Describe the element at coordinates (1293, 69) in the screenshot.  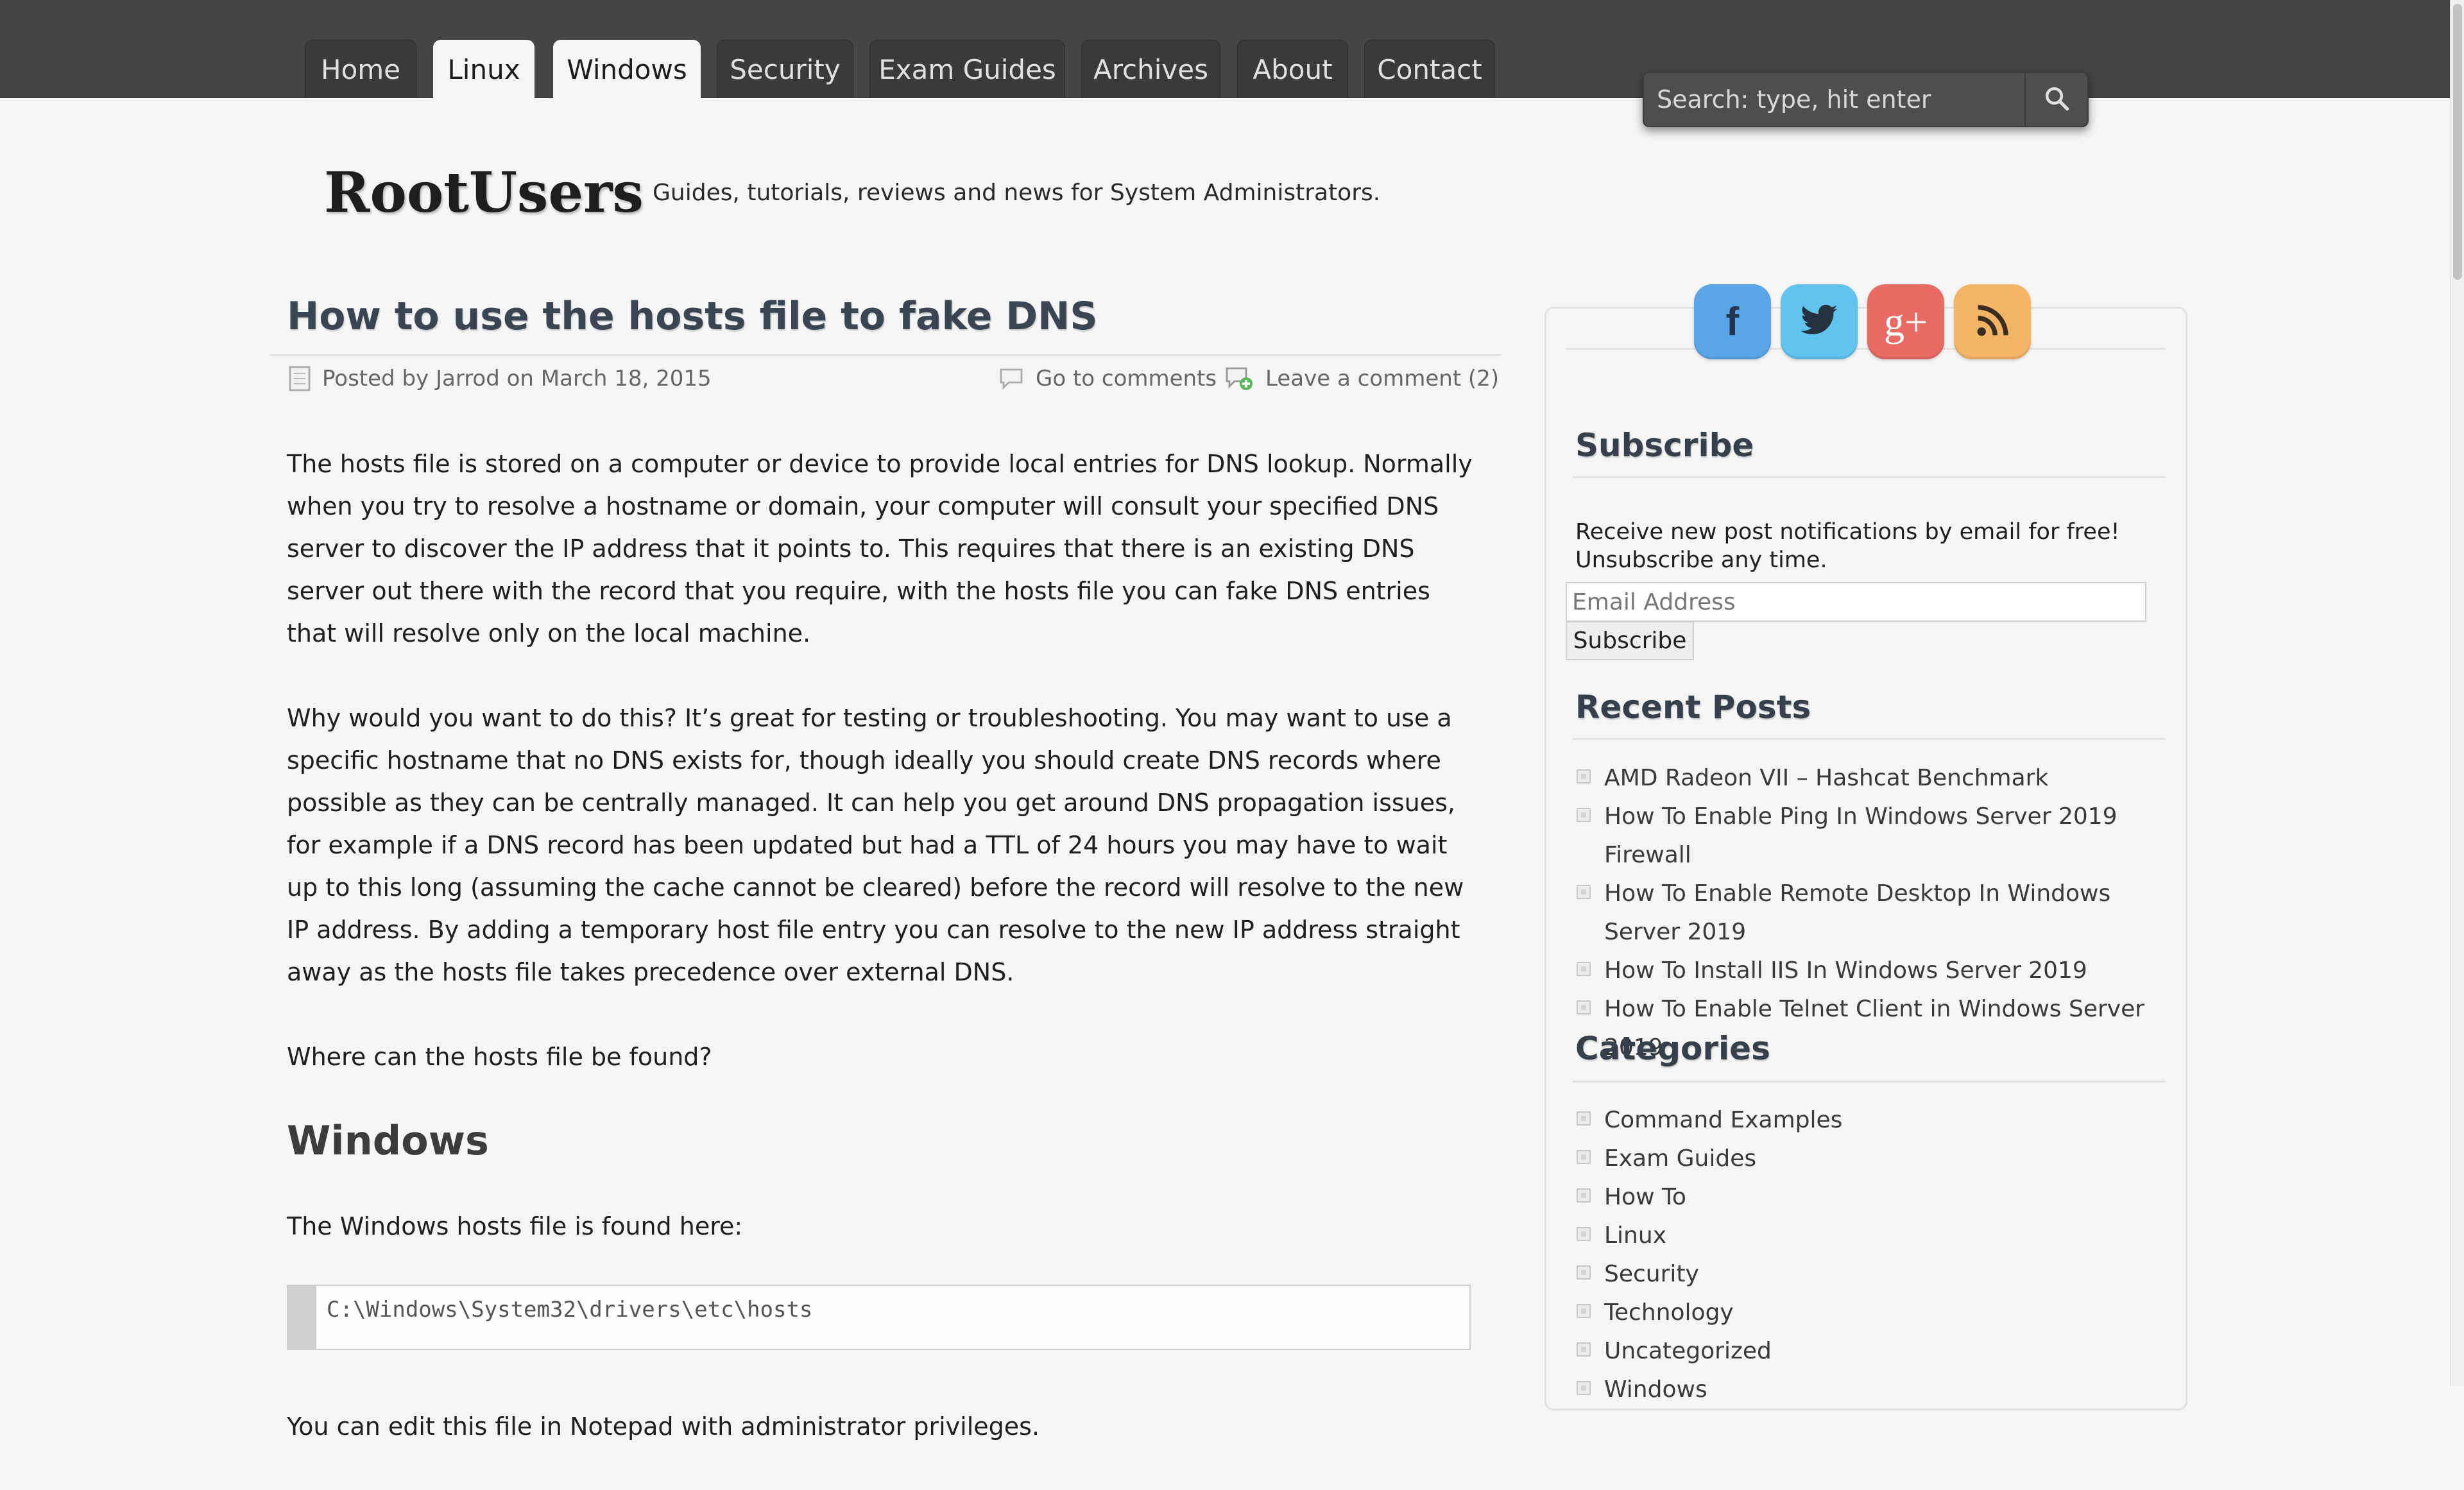
I see `tab-about: About` at that location.